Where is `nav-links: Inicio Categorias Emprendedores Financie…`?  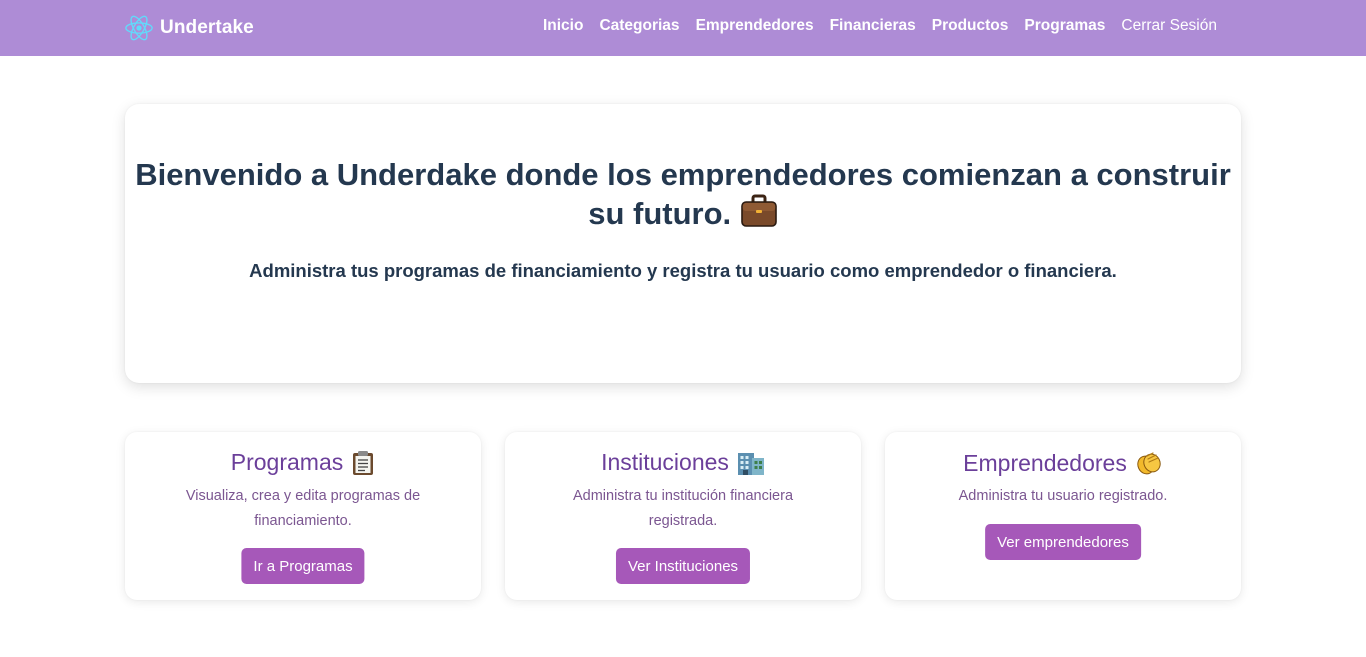
nav-links: Inicio Categorias Emprendedores Financie… is located at coordinates (880, 26).